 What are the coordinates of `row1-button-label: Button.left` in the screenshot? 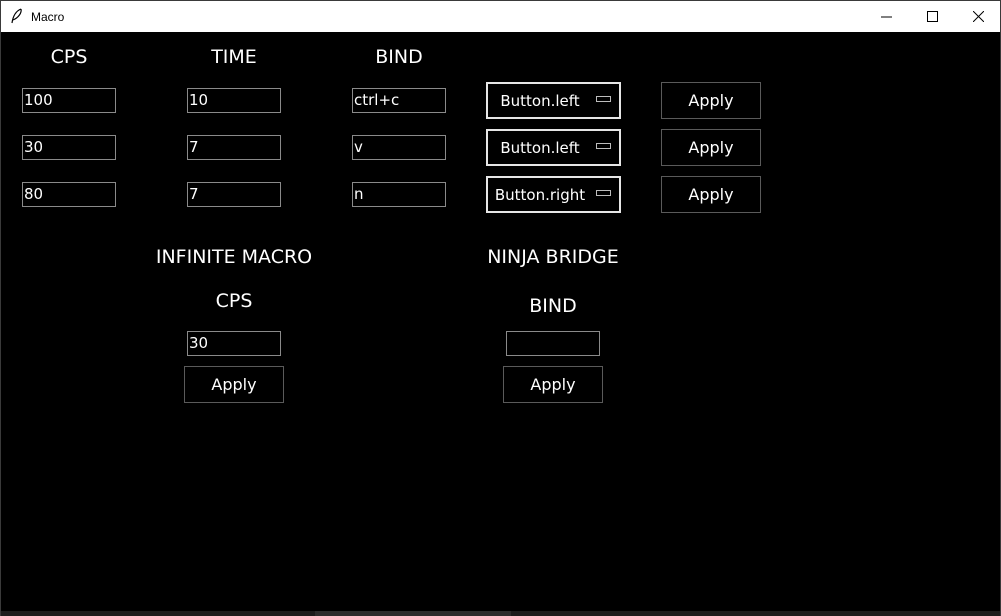 It's located at (540, 101).